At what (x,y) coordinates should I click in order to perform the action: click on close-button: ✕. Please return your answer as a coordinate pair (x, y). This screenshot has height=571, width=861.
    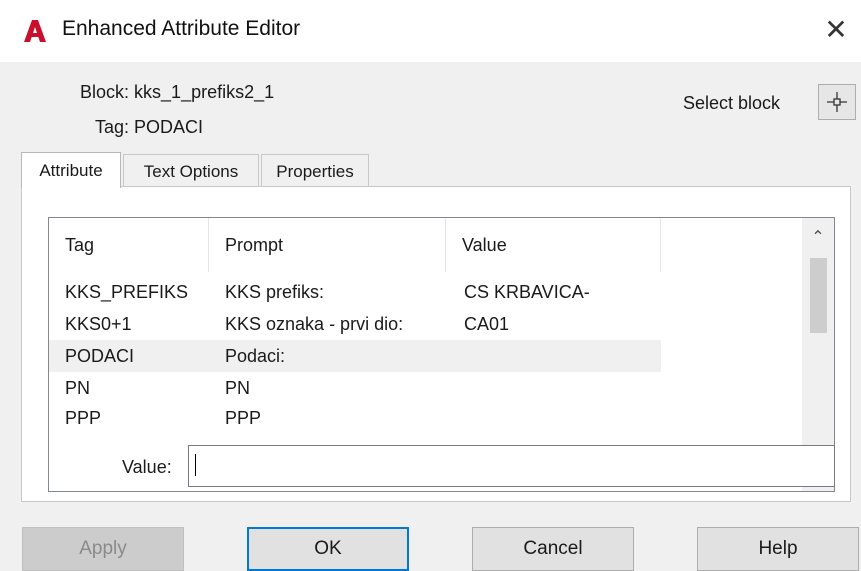
    Looking at the image, I should click on (836, 30).